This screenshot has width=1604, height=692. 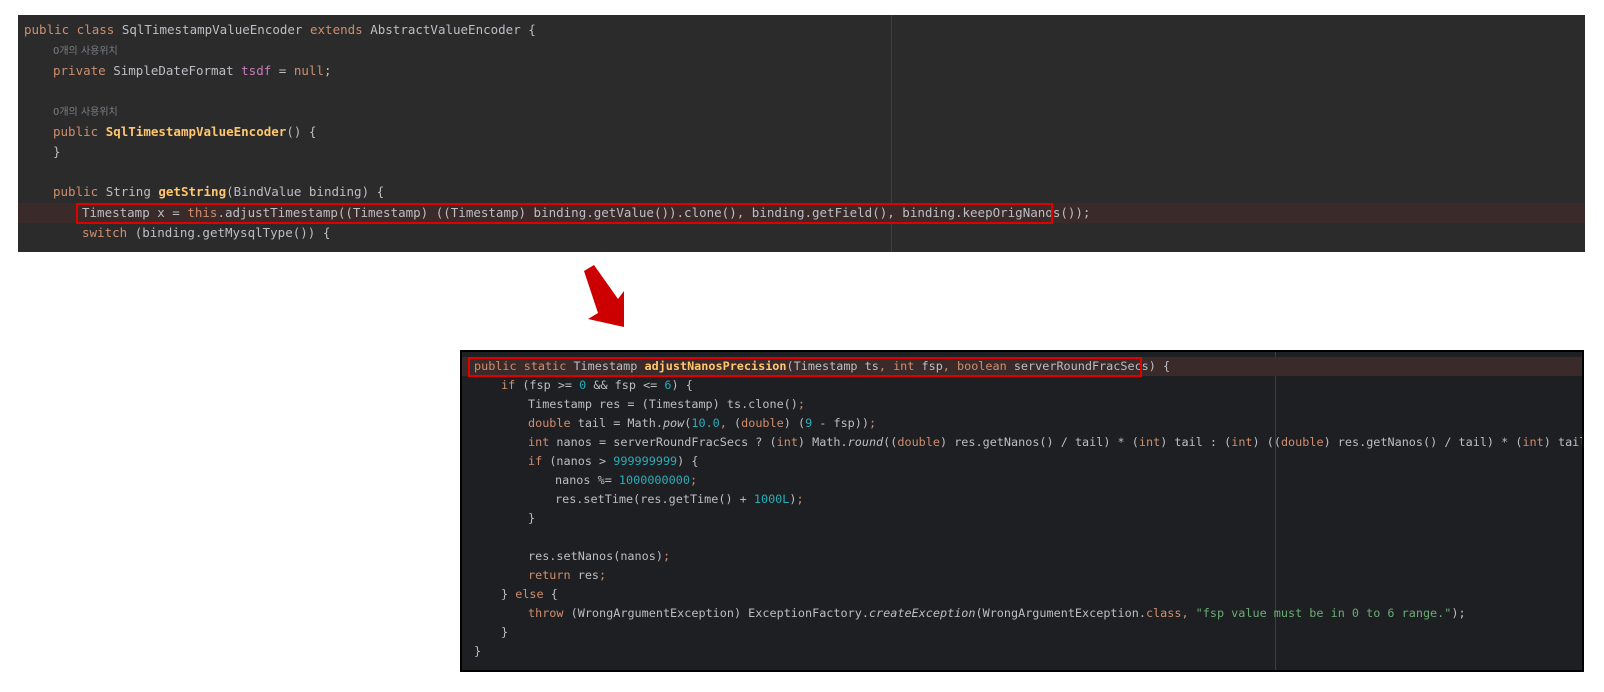 I want to click on code-token: class,, so click(x=1170, y=613).